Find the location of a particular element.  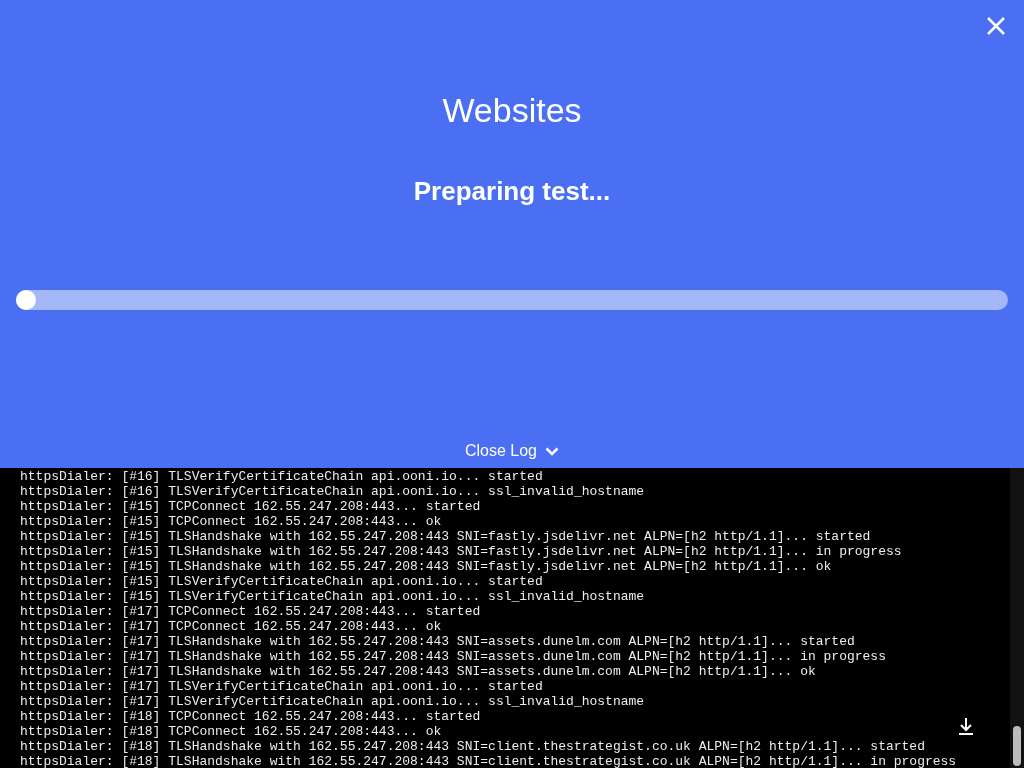

close-log-button: Close Log is located at coordinates (511, 451).